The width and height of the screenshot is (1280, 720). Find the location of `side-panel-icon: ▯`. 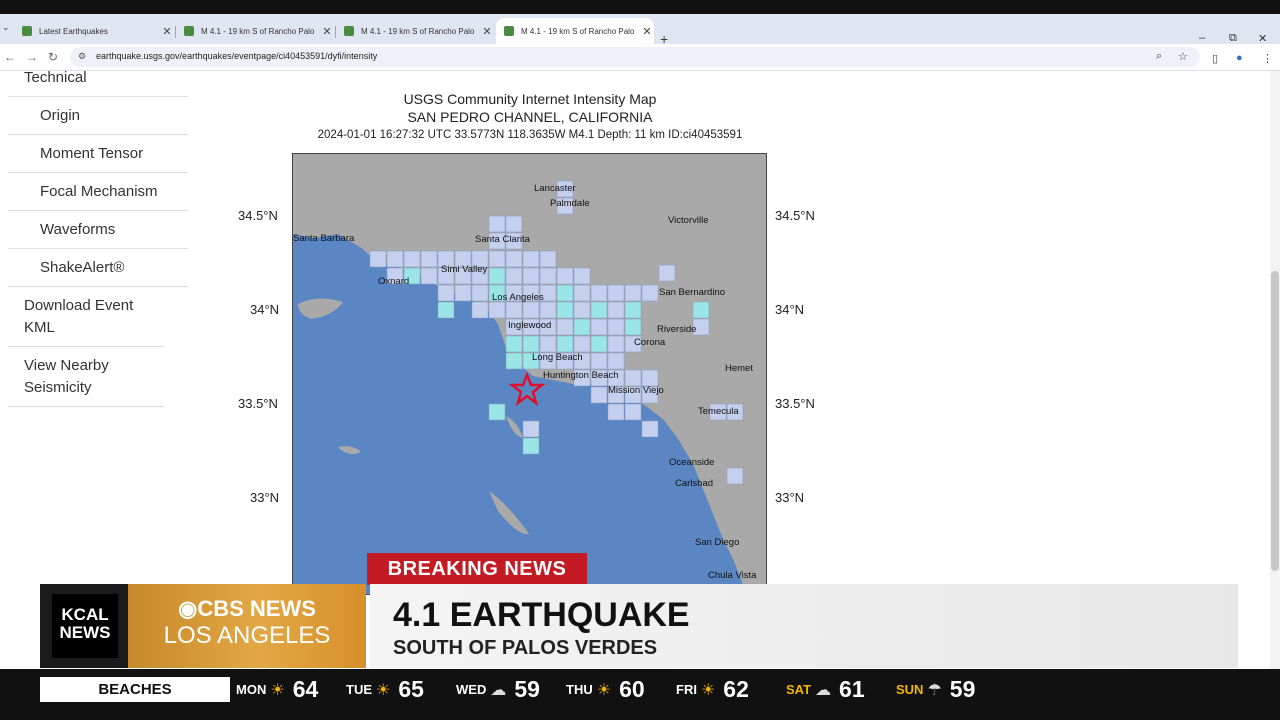

side-panel-icon: ▯ is located at coordinates (1215, 58).